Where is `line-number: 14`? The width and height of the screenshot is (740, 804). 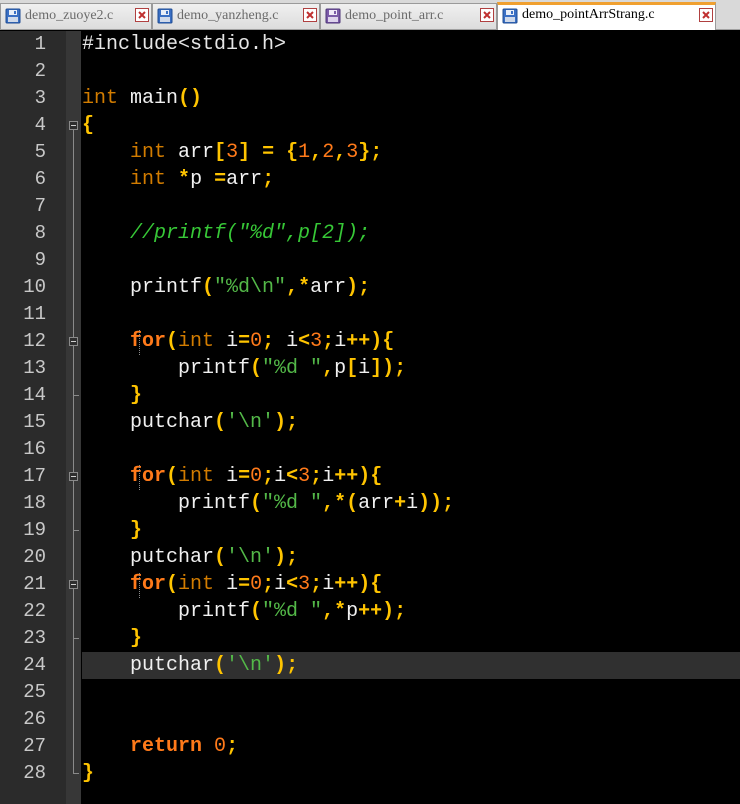
line-number: 14 is located at coordinates (34, 395).